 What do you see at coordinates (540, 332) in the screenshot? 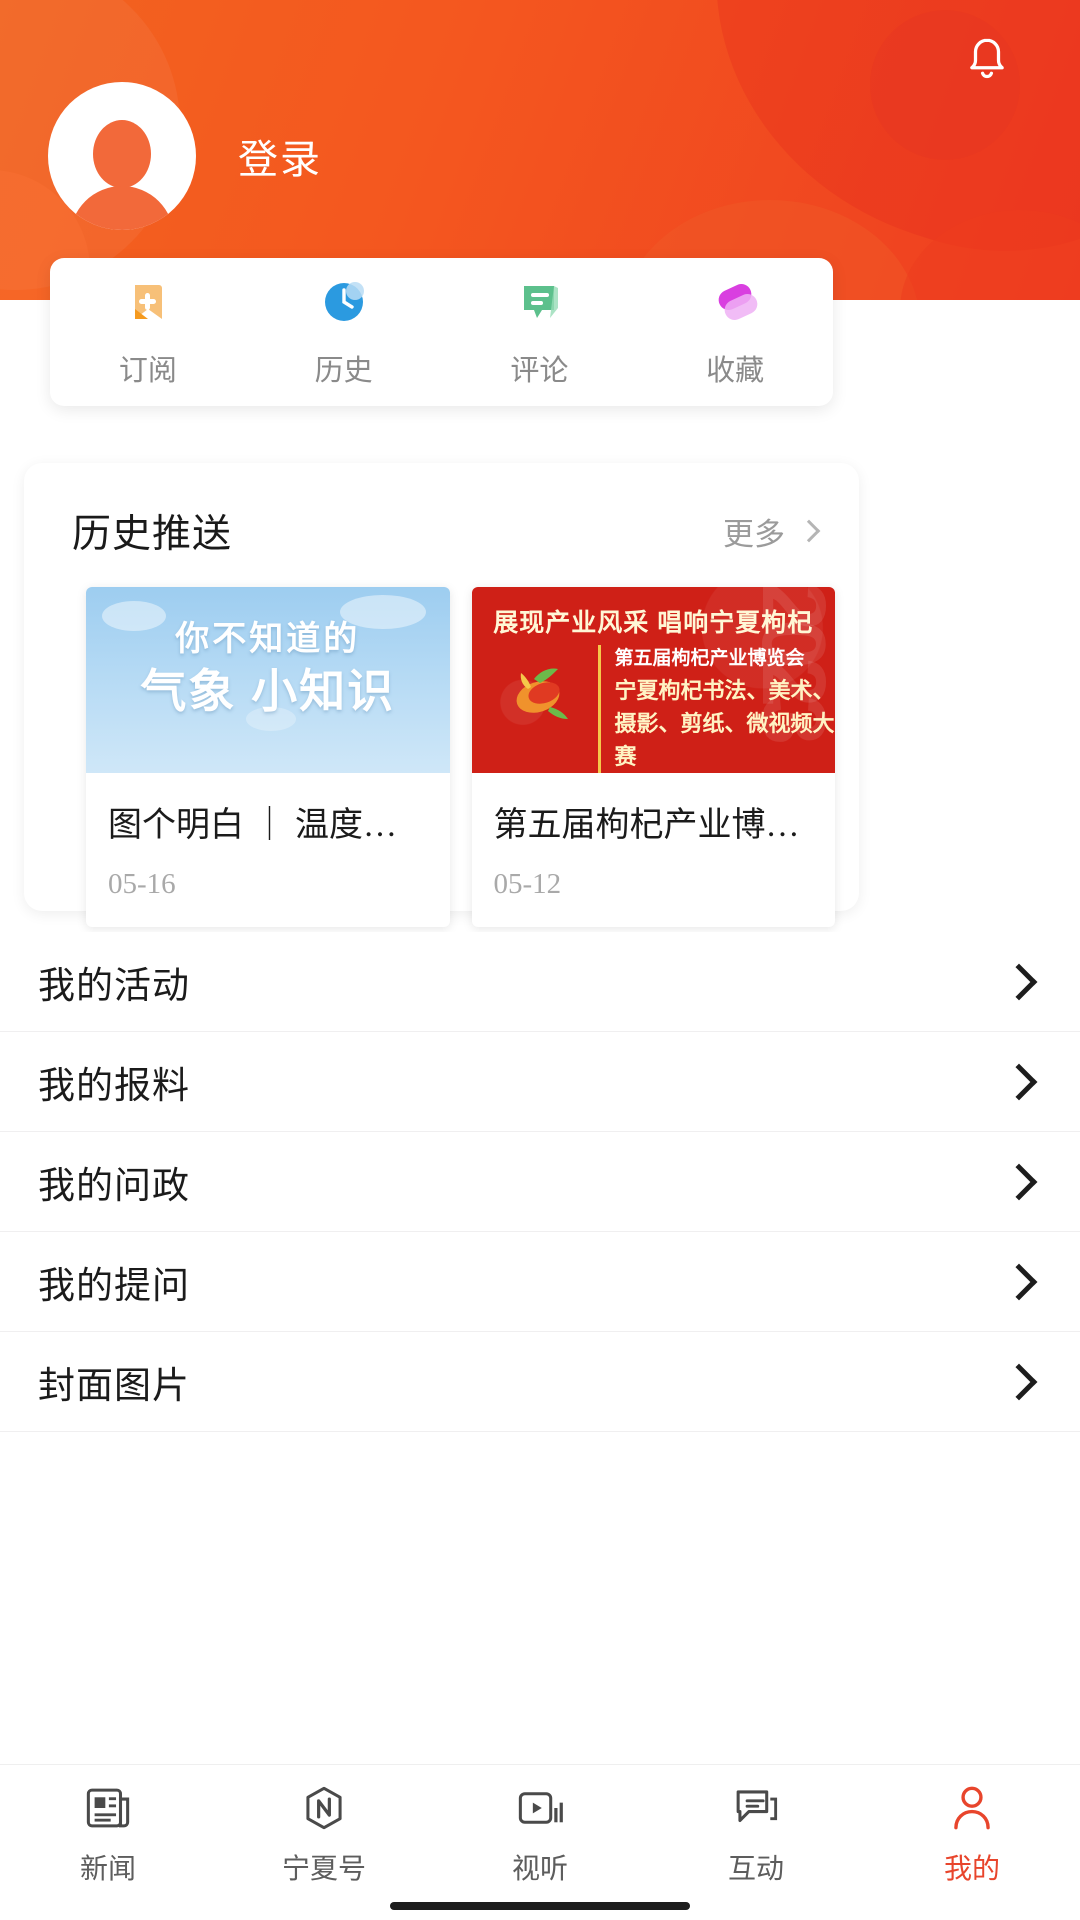
I see `quick-action-comment: 评论` at bounding box center [540, 332].